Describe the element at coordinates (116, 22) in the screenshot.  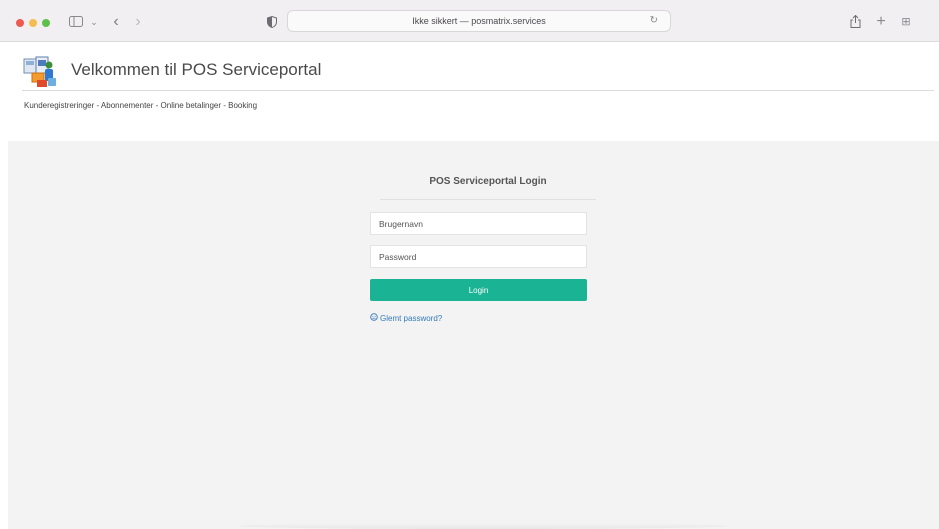
I see `chevron-left-icon: ‹` at that location.